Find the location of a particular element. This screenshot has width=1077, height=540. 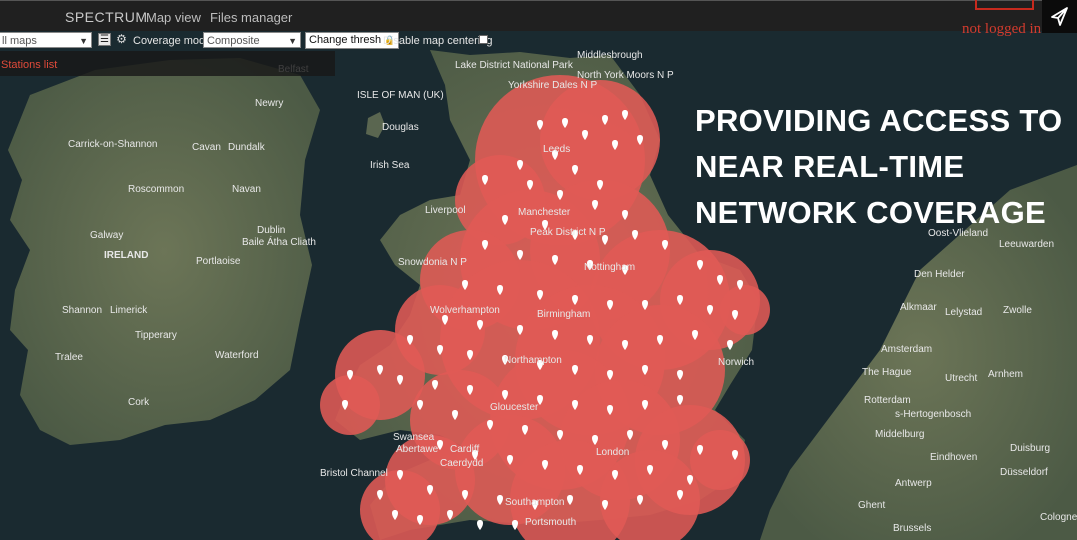

map-place-label: Cork is located at coordinates (139, 402).